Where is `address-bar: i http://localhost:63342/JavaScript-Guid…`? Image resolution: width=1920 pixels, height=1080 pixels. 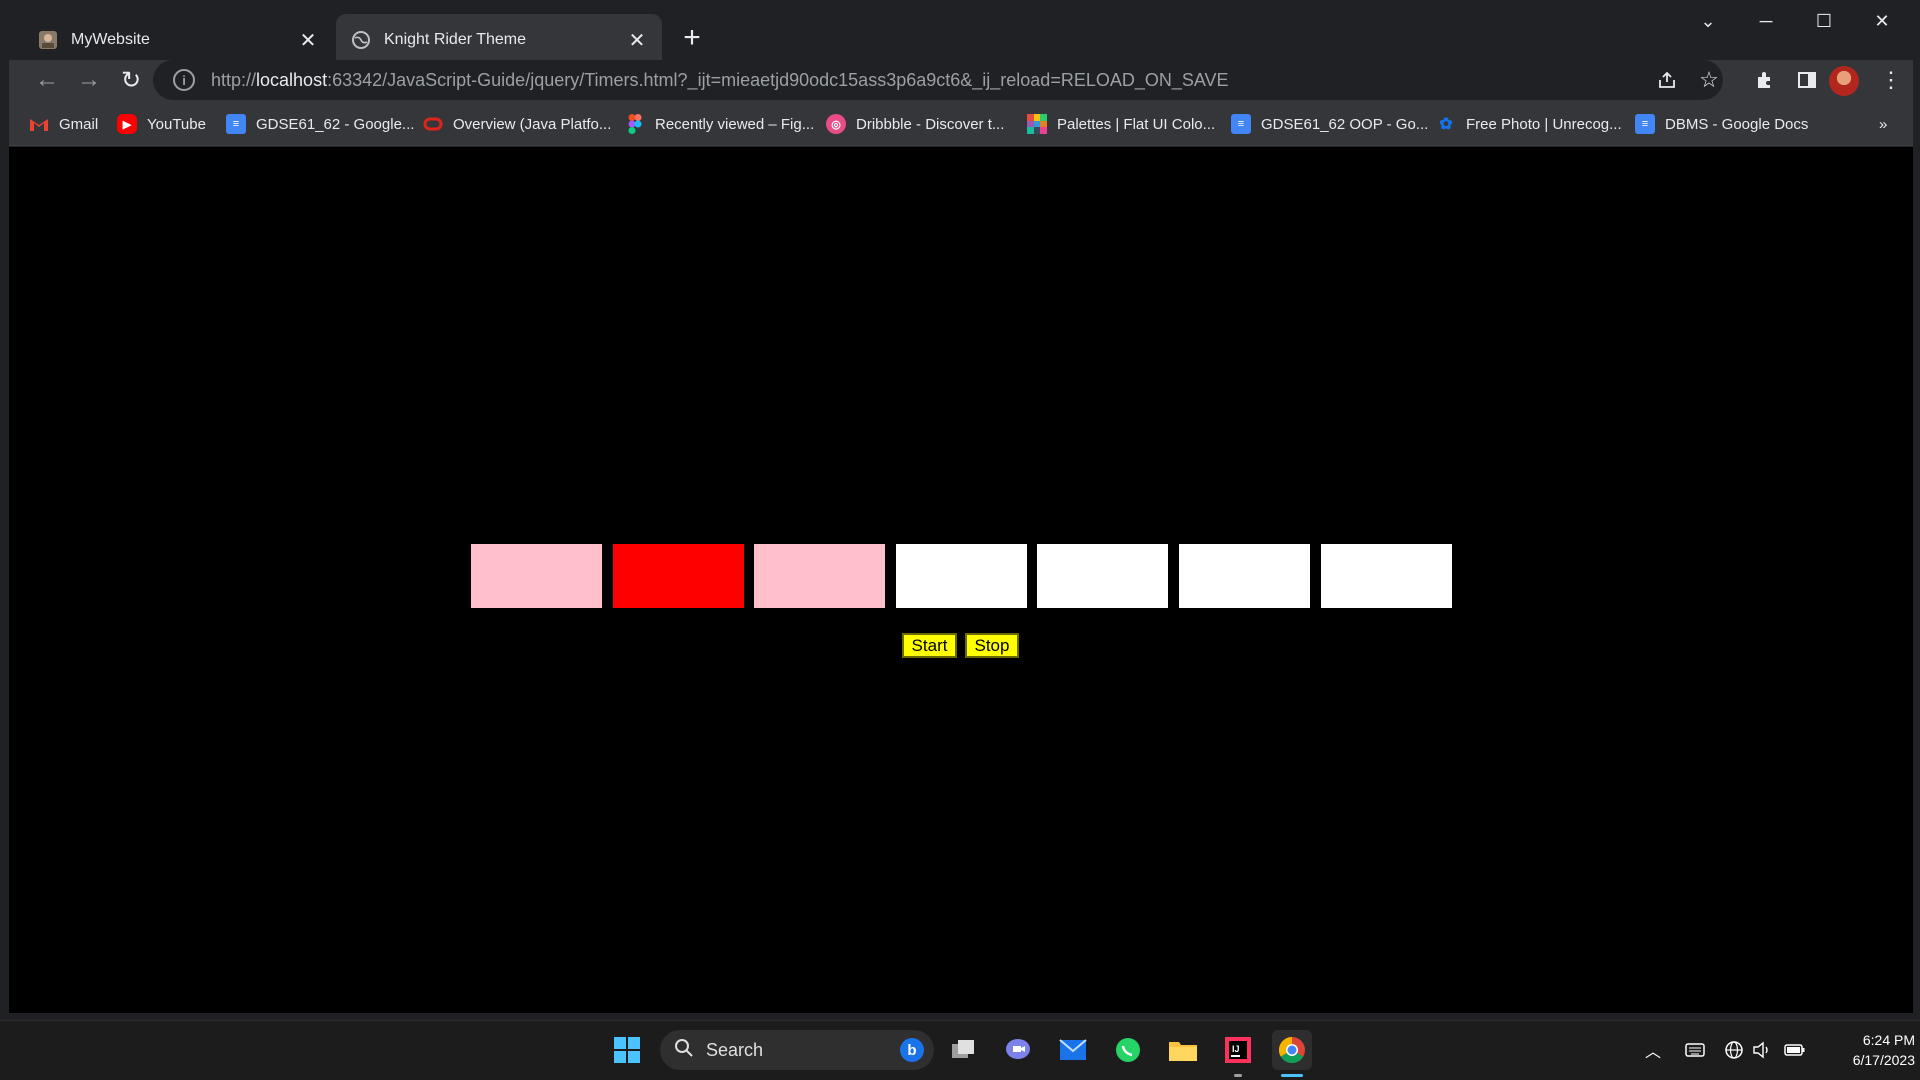 address-bar: i http://localhost:63342/JavaScript-Guid… is located at coordinates (938, 80).